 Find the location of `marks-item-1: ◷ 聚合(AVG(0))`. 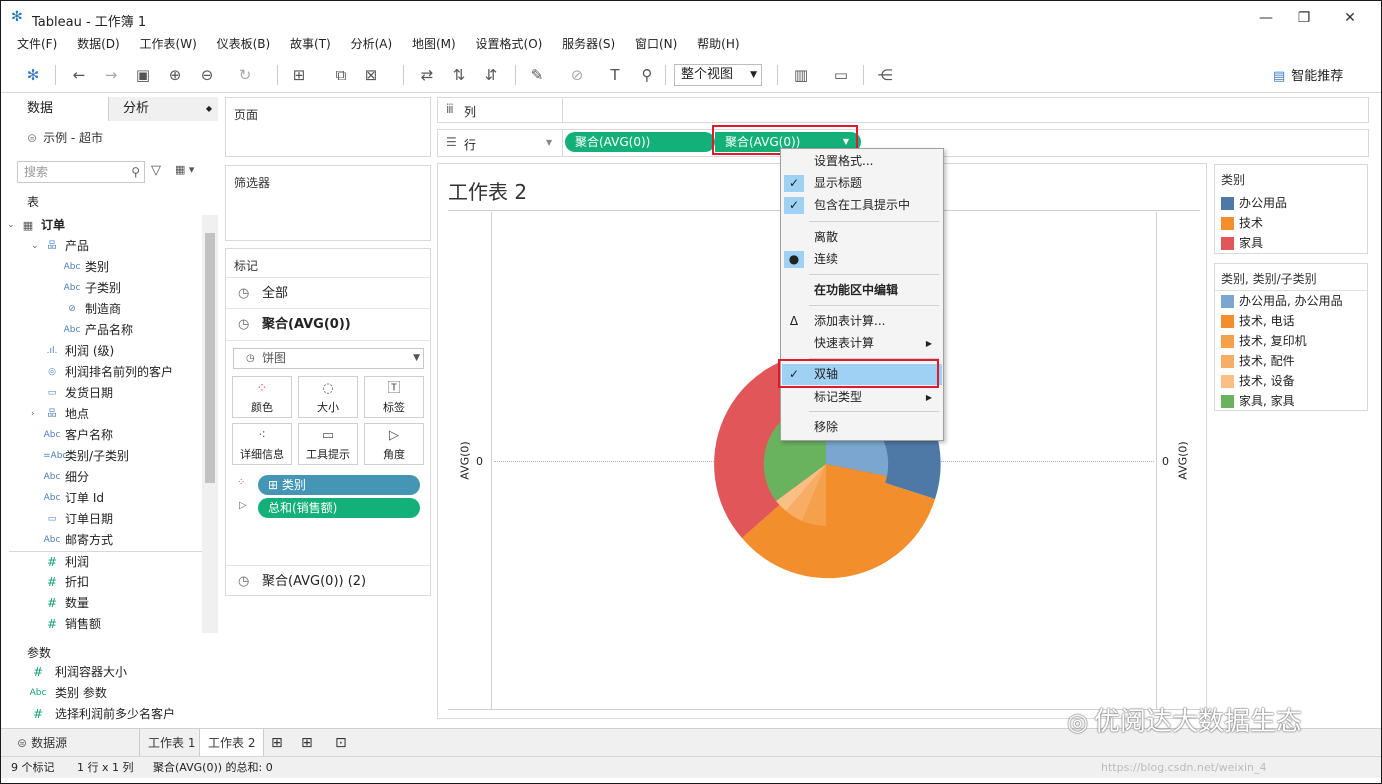

marks-item-1: ◷ 聚合(AVG(0)) is located at coordinates (328, 325).